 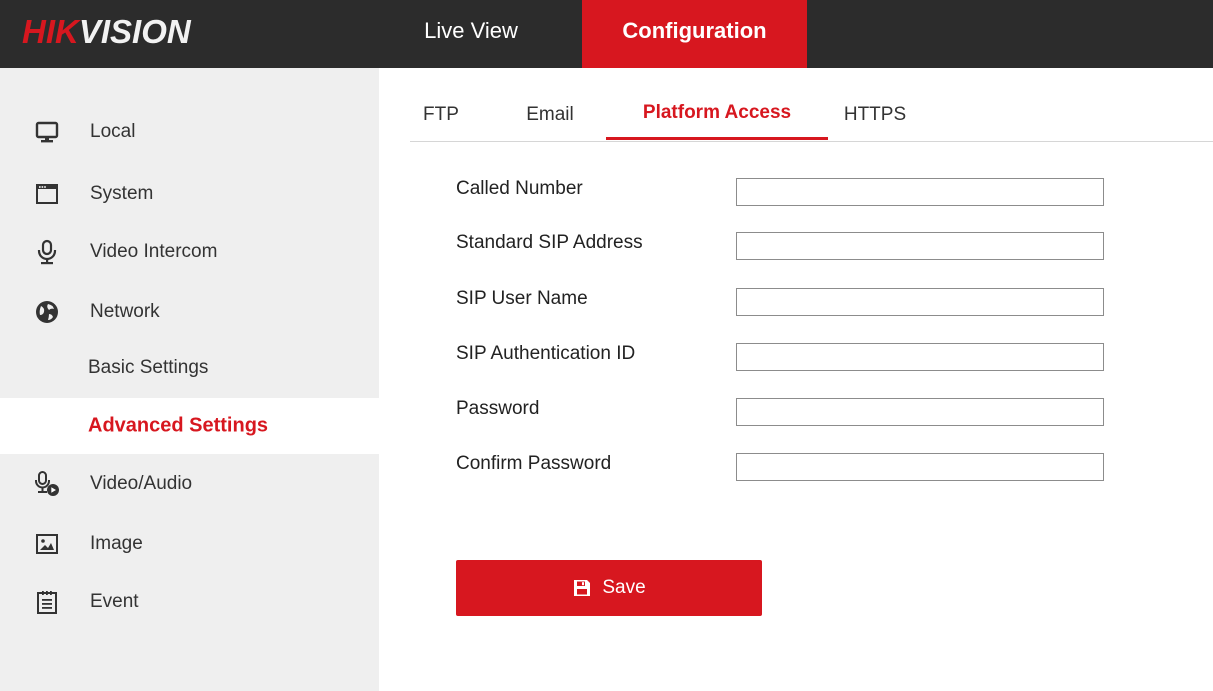 What do you see at coordinates (694, 34) in the screenshot?
I see `nav-configuration: Configuration` at bounding box center [694, 34].